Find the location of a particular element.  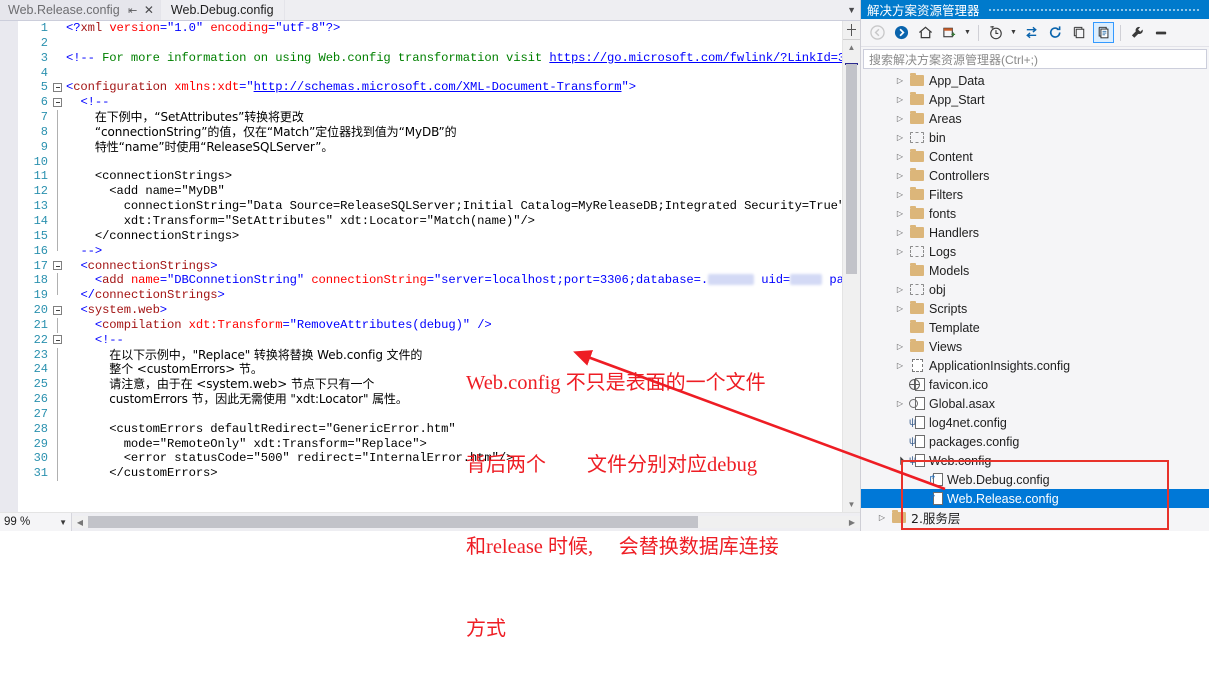

back-button is located at coordinates (877, 32).